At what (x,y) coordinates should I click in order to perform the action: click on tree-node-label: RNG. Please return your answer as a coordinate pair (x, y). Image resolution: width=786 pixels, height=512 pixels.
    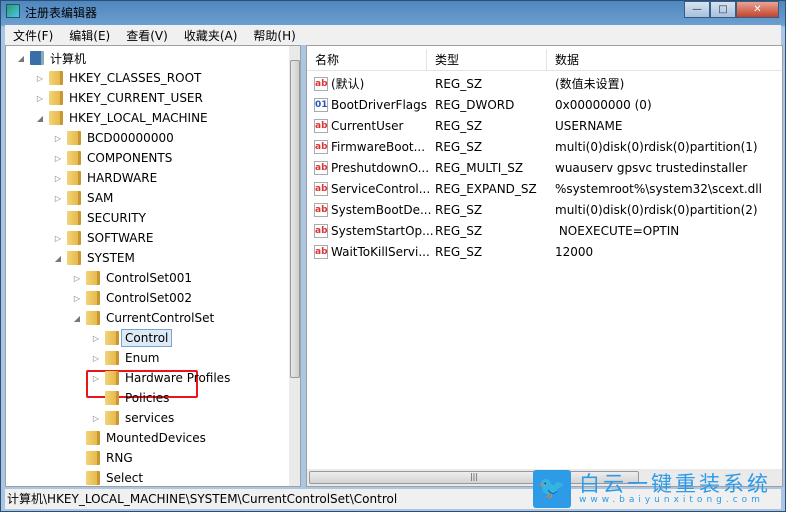
    Looking at the image, I should click on (119, 458).